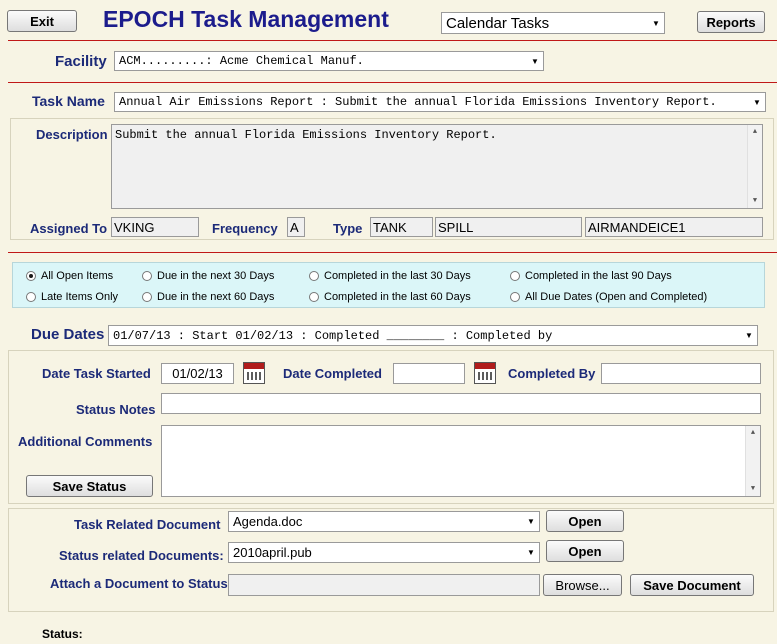 The width and height of the screenshot is (777, 644). What do you see at coordinates (81, 61) in the screenshot?
I see `facility-label: Facility` at bounding box center [81, 61].